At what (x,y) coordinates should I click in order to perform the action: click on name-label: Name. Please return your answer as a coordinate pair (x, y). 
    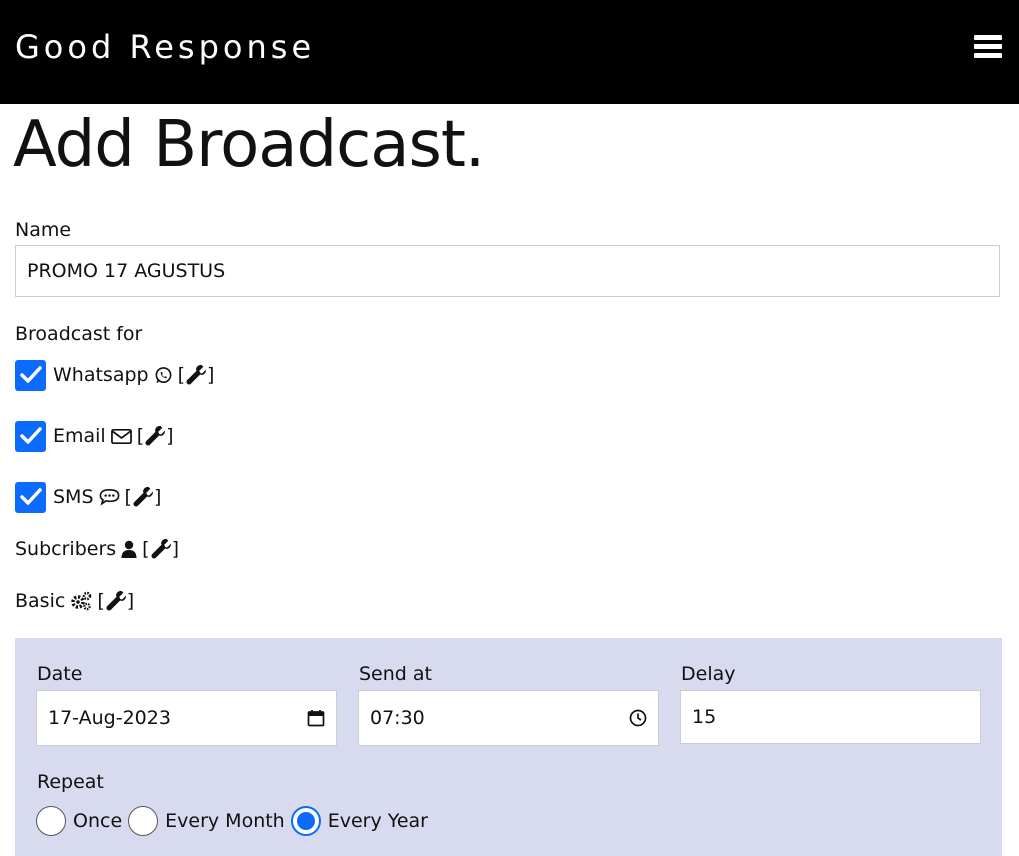
    Looking at the image, I should click on (43, 230).